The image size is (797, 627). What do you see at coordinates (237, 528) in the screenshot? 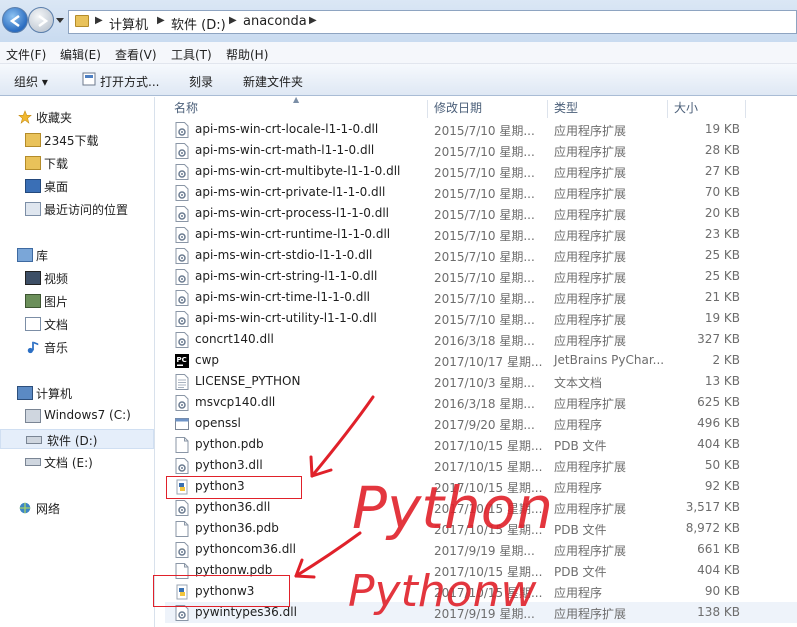
I see `file-name: python36.pdb` at bounding box center [237, 528].